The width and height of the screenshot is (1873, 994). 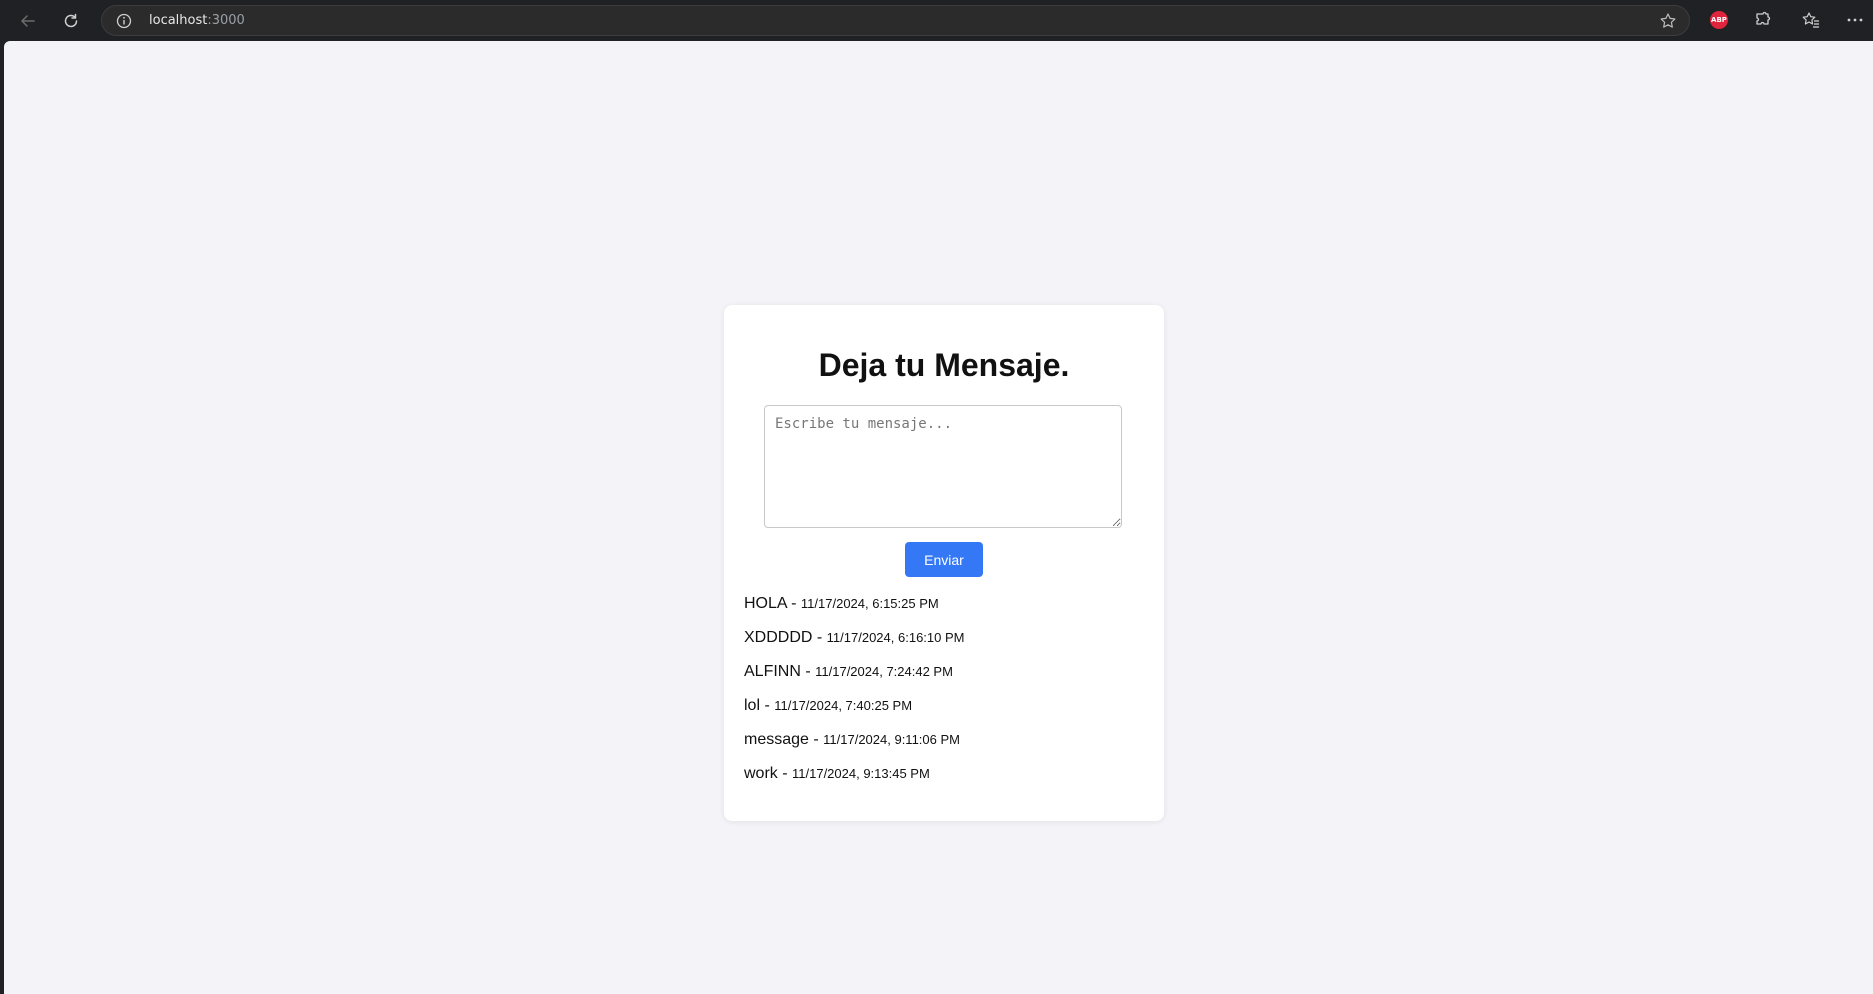 What do you see at coordinates (869, 603) in the screenshot?
I see `message-timestamp: 11/17/2024, 6:15:25 PM` at bounding box center [869, 603].